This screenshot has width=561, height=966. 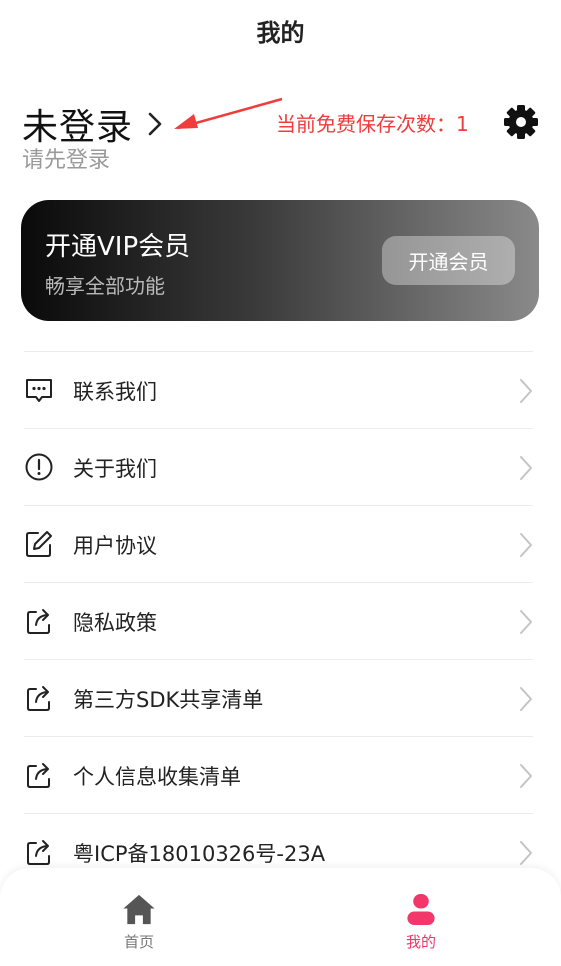 What do you see at coordinates (39, 390) in the screenshot?
I see `message-icon` at bounding box center [39, 390].